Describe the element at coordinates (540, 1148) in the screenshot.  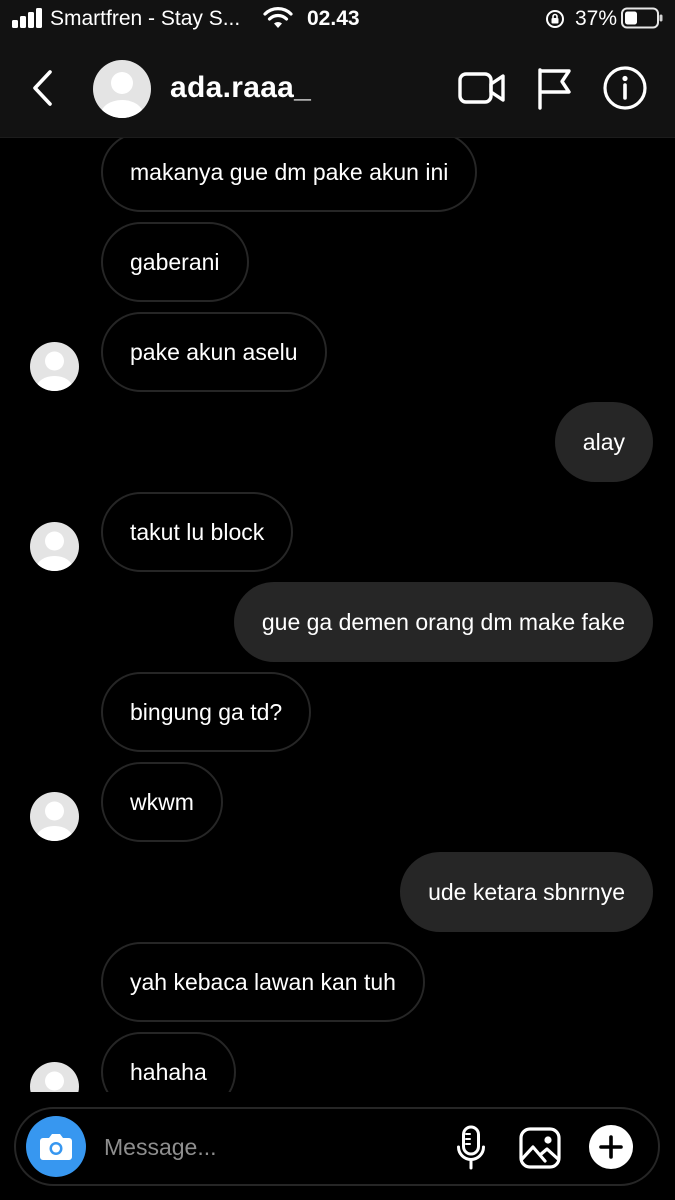
I see `gallery-icon` at that location.